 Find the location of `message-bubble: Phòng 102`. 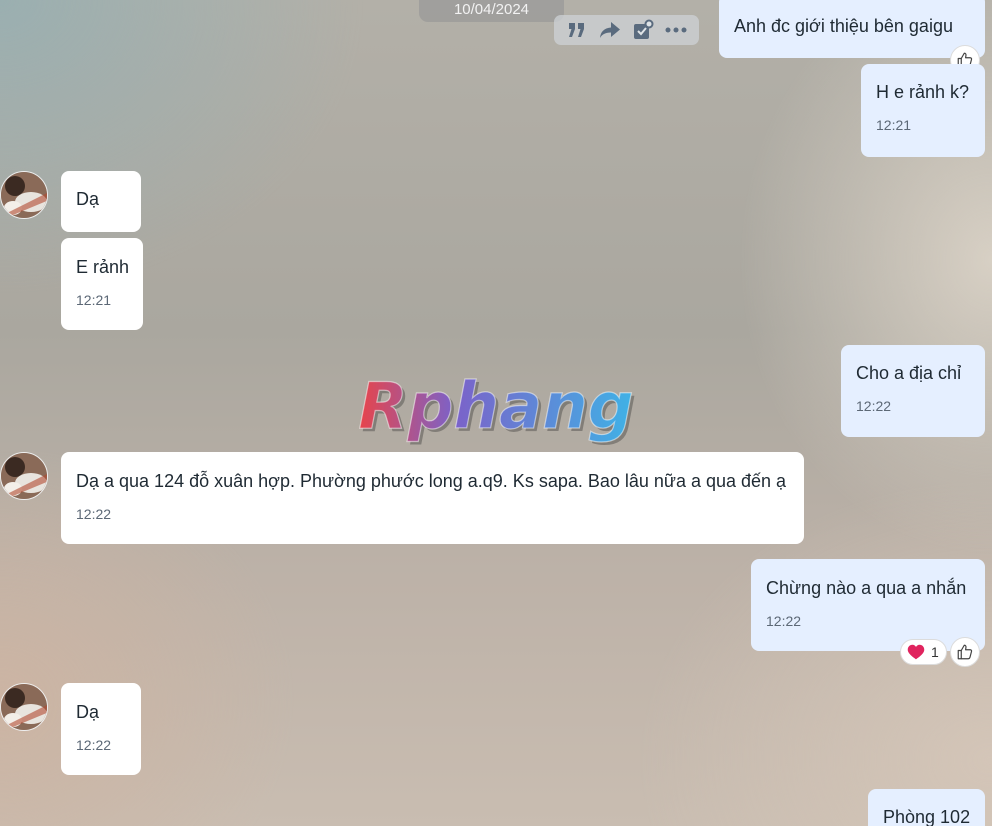

message-bubble: Phòng 102 is located at coordinates (926, 807).